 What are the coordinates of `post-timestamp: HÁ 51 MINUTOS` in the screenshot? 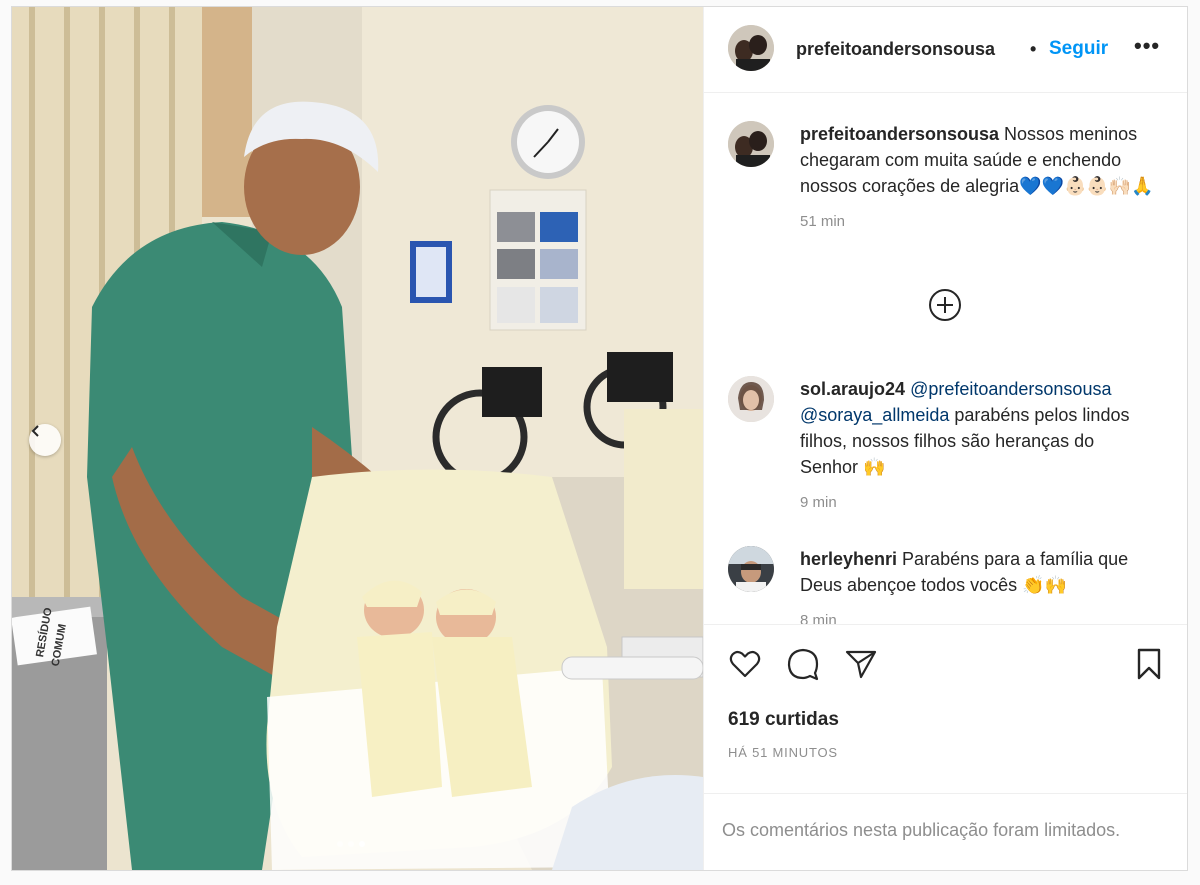 It's located at (783, 752).